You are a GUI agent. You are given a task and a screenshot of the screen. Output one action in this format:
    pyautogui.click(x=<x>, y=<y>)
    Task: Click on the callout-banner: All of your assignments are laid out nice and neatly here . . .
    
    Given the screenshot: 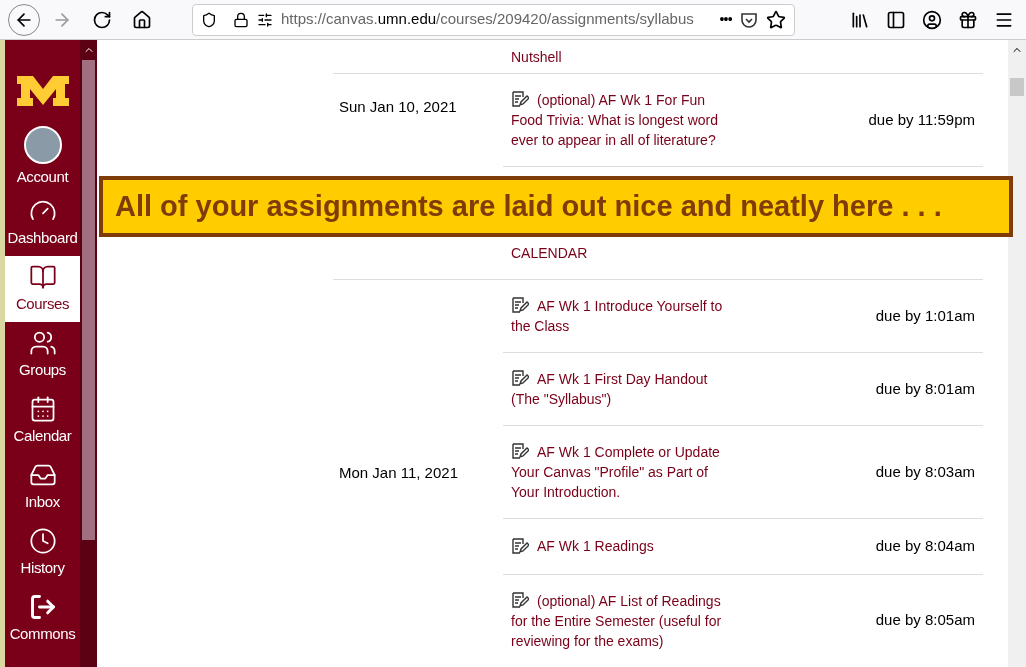 What is the action you would take?
    pyautogui.click(x=556, y=206)
    